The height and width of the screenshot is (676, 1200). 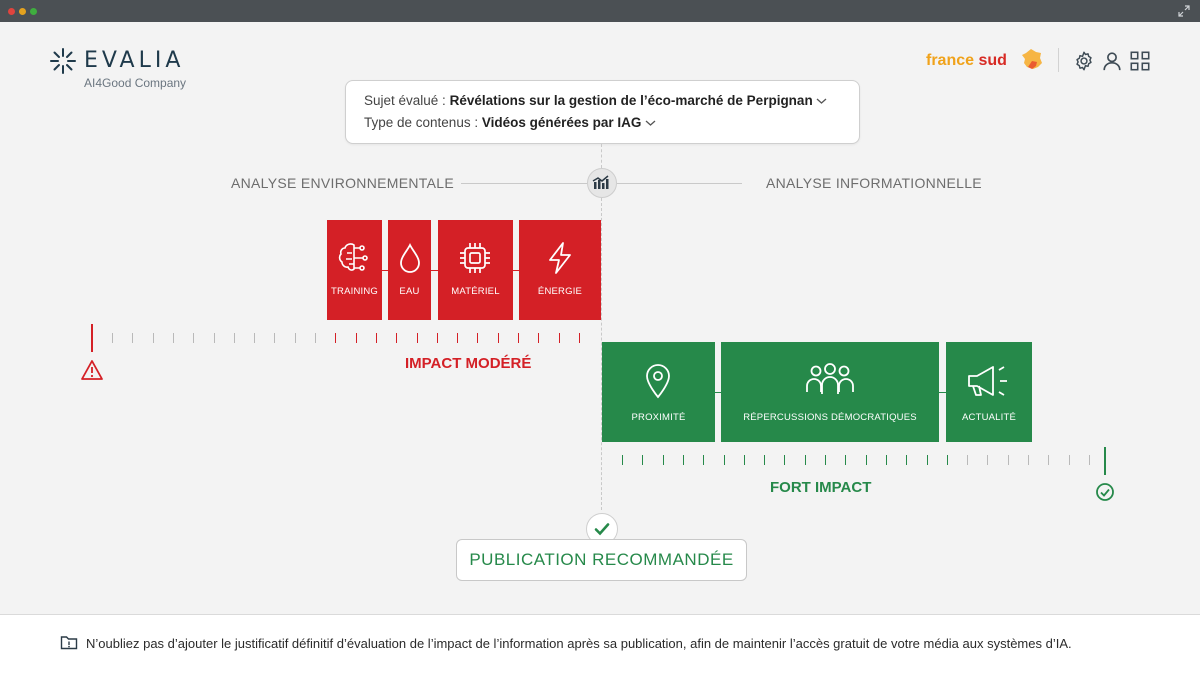 What do you see at coordinates (475, 291) in the screenshot?
I see `env-label-materiel: MATÉRIEL` at bounding box center [475, 291].